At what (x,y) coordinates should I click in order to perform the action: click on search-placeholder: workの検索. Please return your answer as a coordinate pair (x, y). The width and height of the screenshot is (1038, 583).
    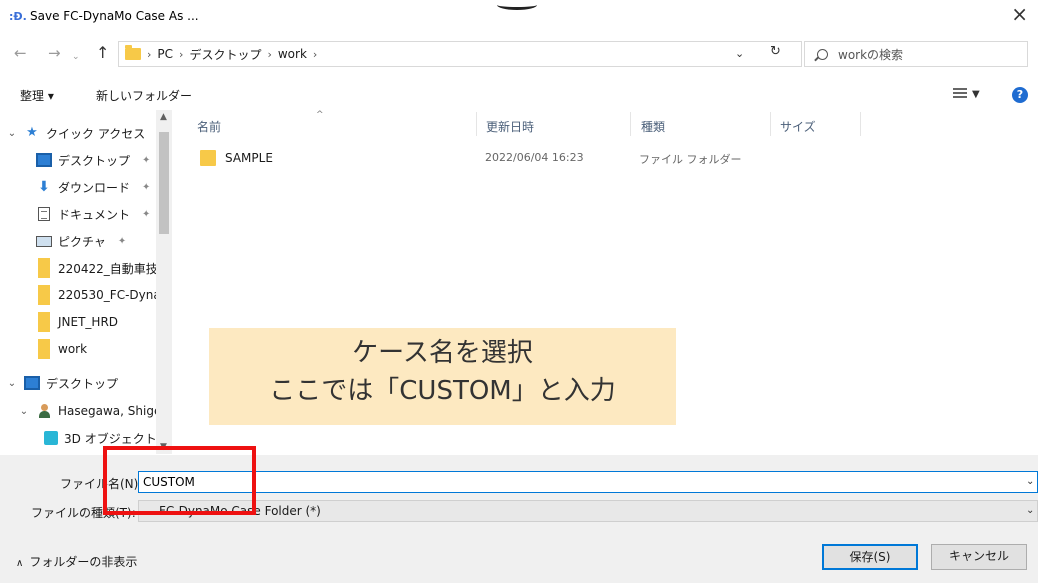
    Looking at the image, I should click on (871, 54).